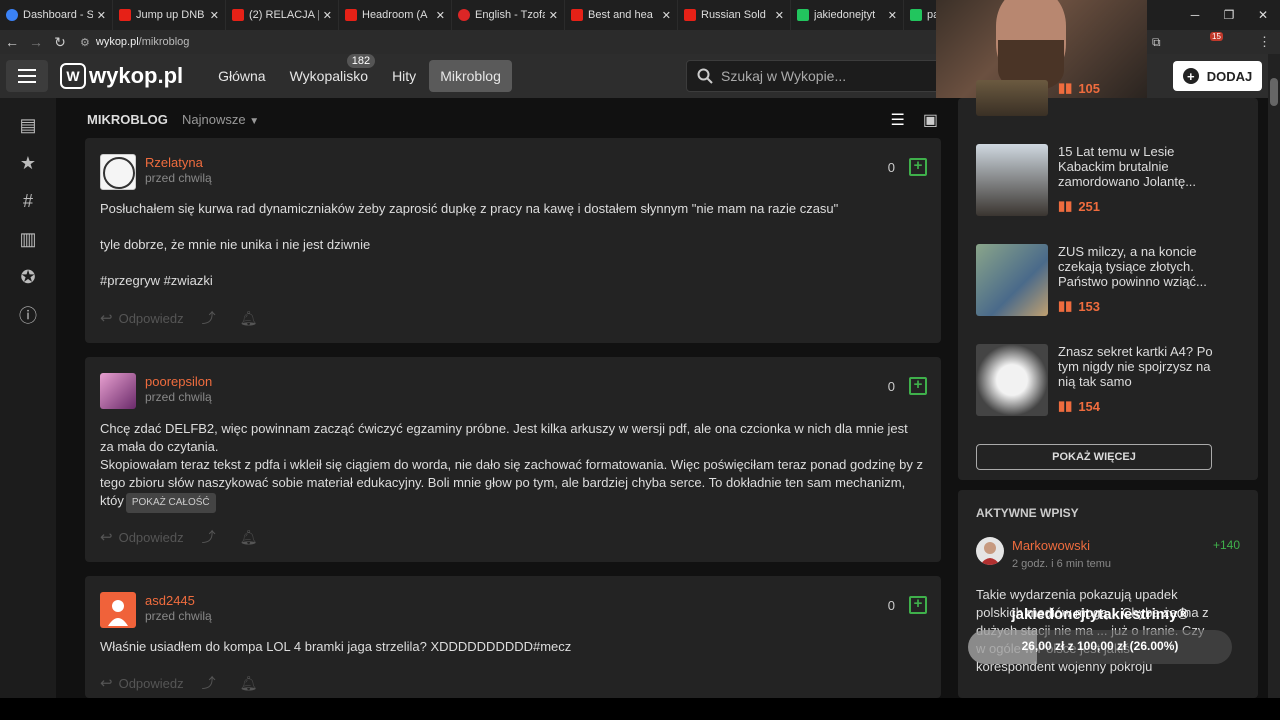  Describe the element at coordinates (1274, 376) in the screenshot. I see `page-scrollbar` at that location.